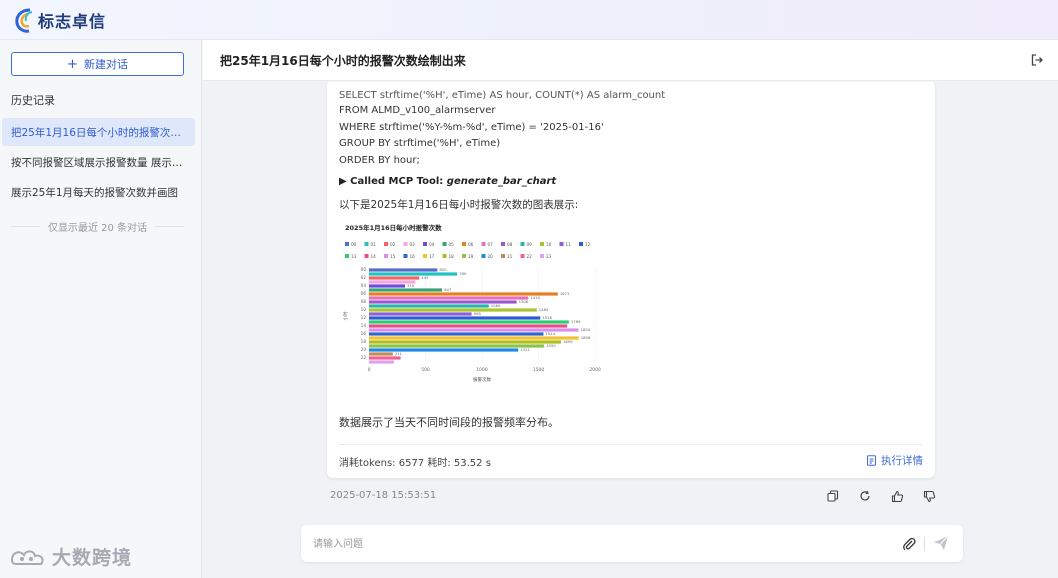 The height and width of the screenshot is (578, 1058). I want to click on data-label: 780, so click(463, 273).